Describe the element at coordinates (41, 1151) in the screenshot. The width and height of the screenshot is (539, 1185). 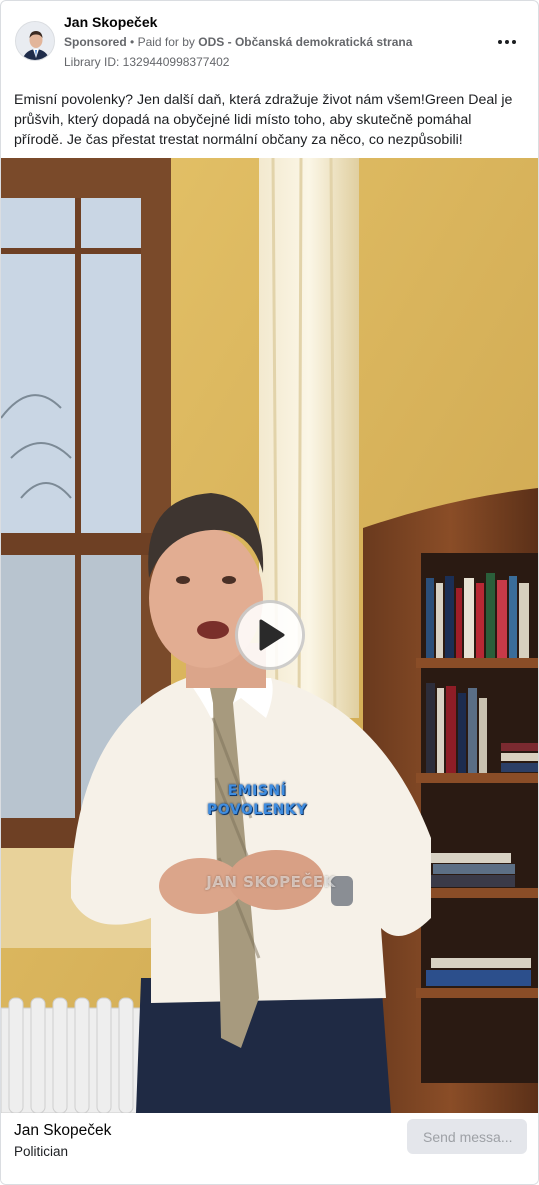
I see `footer-category: Politician` at that location.